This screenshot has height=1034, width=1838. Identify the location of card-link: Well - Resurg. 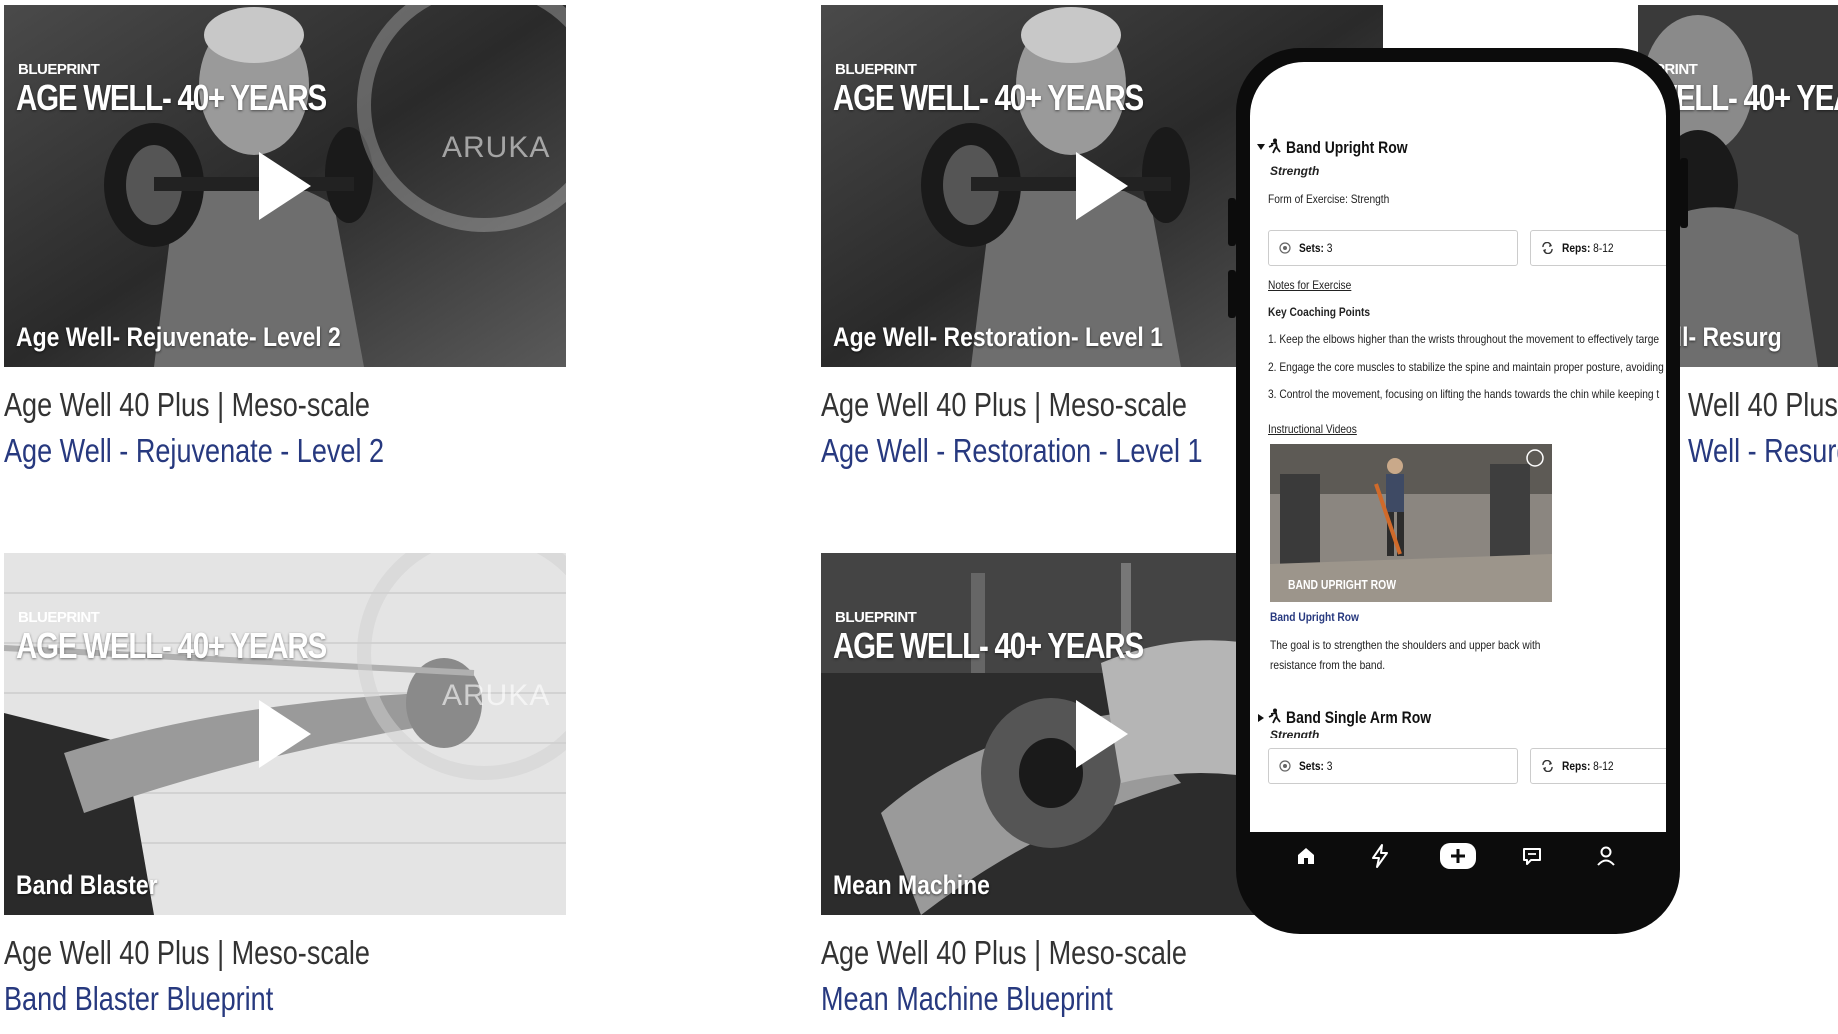
(1763, 446).